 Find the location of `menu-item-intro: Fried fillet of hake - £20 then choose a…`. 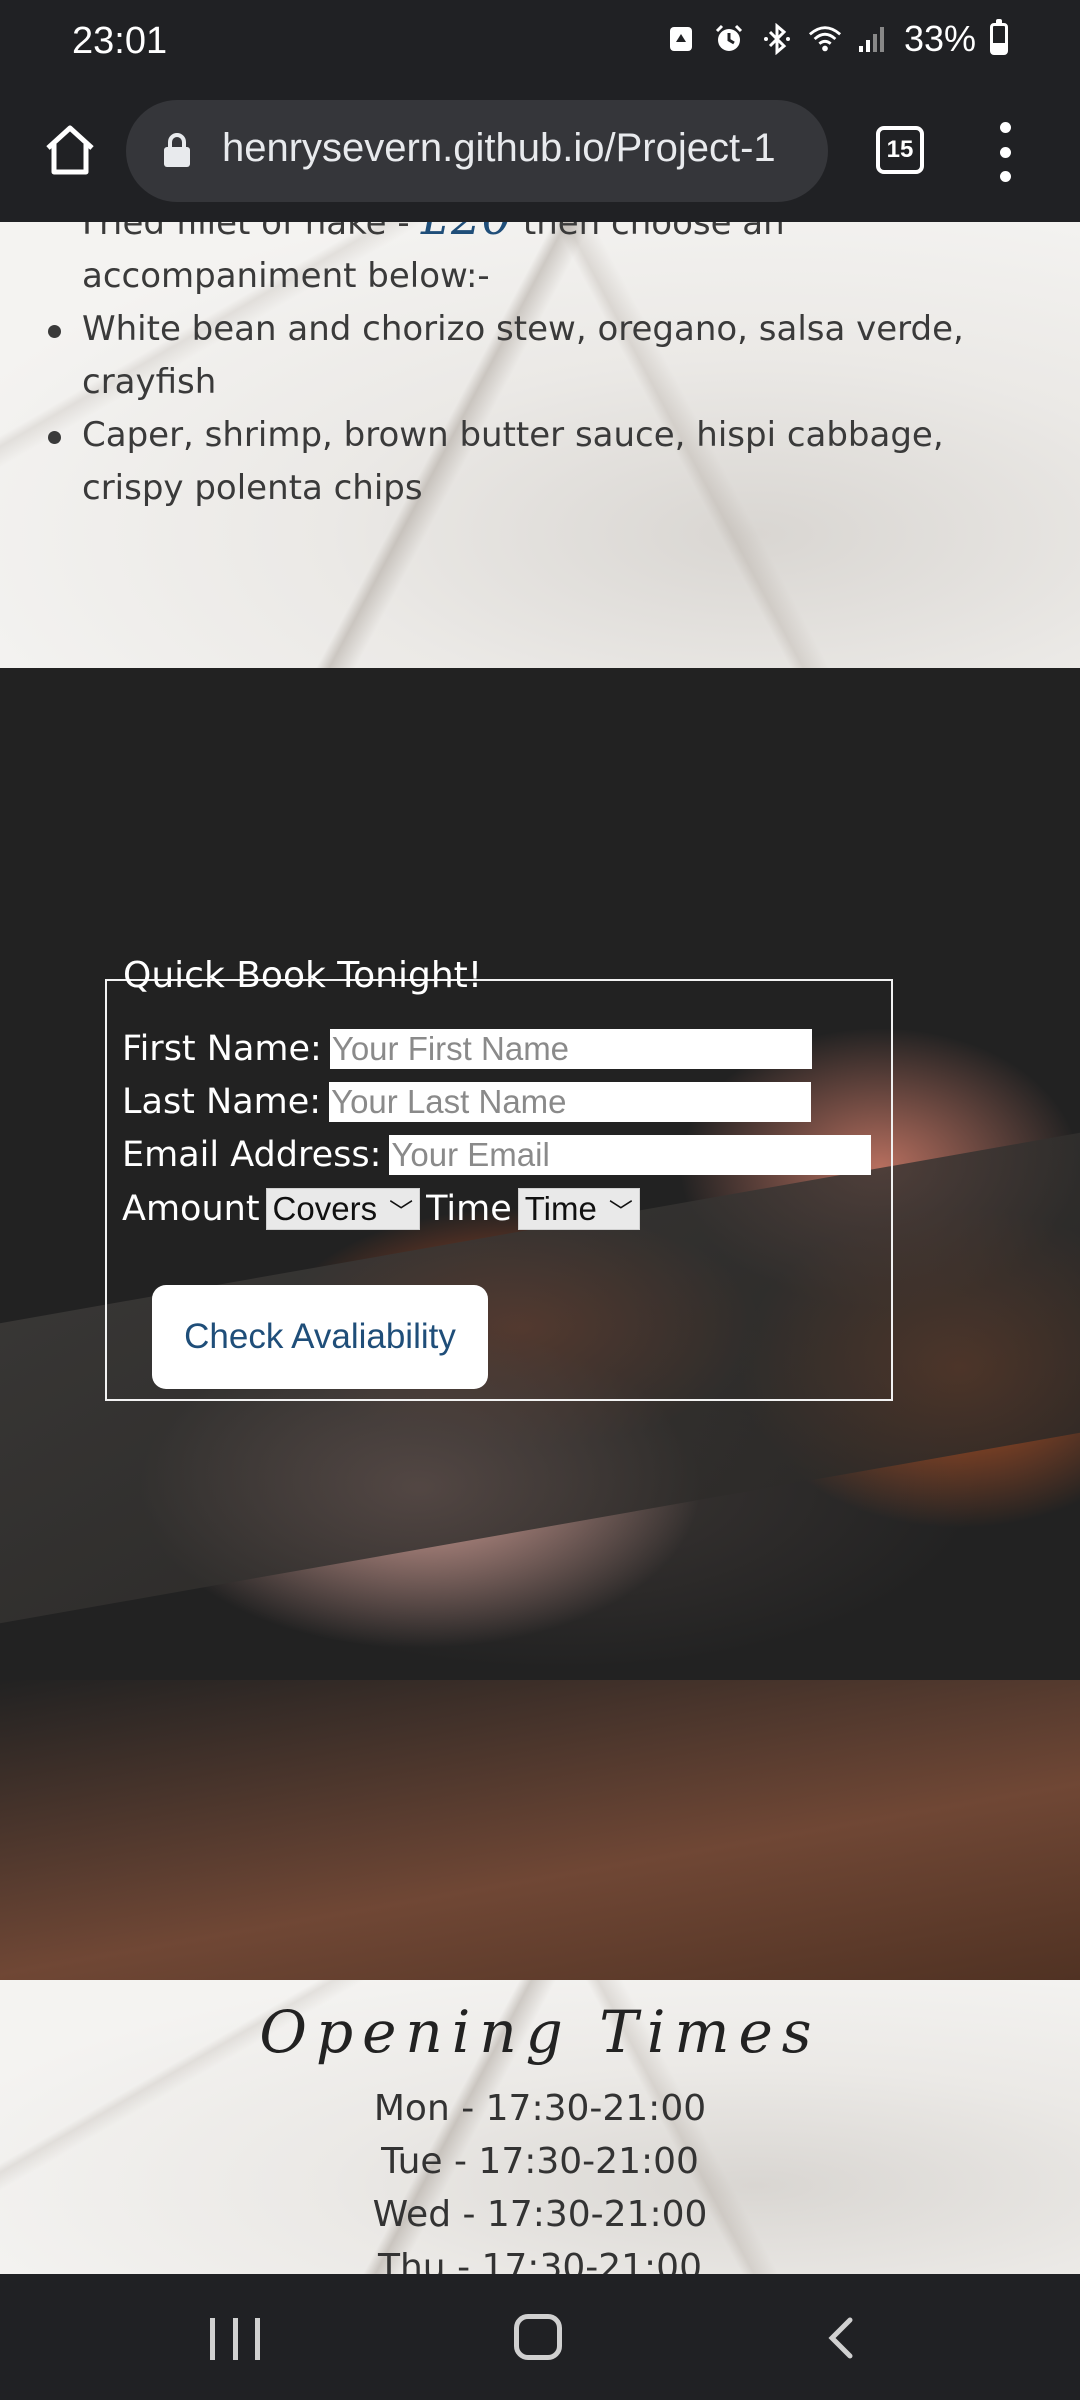

menu-item-intro: Fried fillet of hake - £20 then choose a… is located at coordinates (552, 262).